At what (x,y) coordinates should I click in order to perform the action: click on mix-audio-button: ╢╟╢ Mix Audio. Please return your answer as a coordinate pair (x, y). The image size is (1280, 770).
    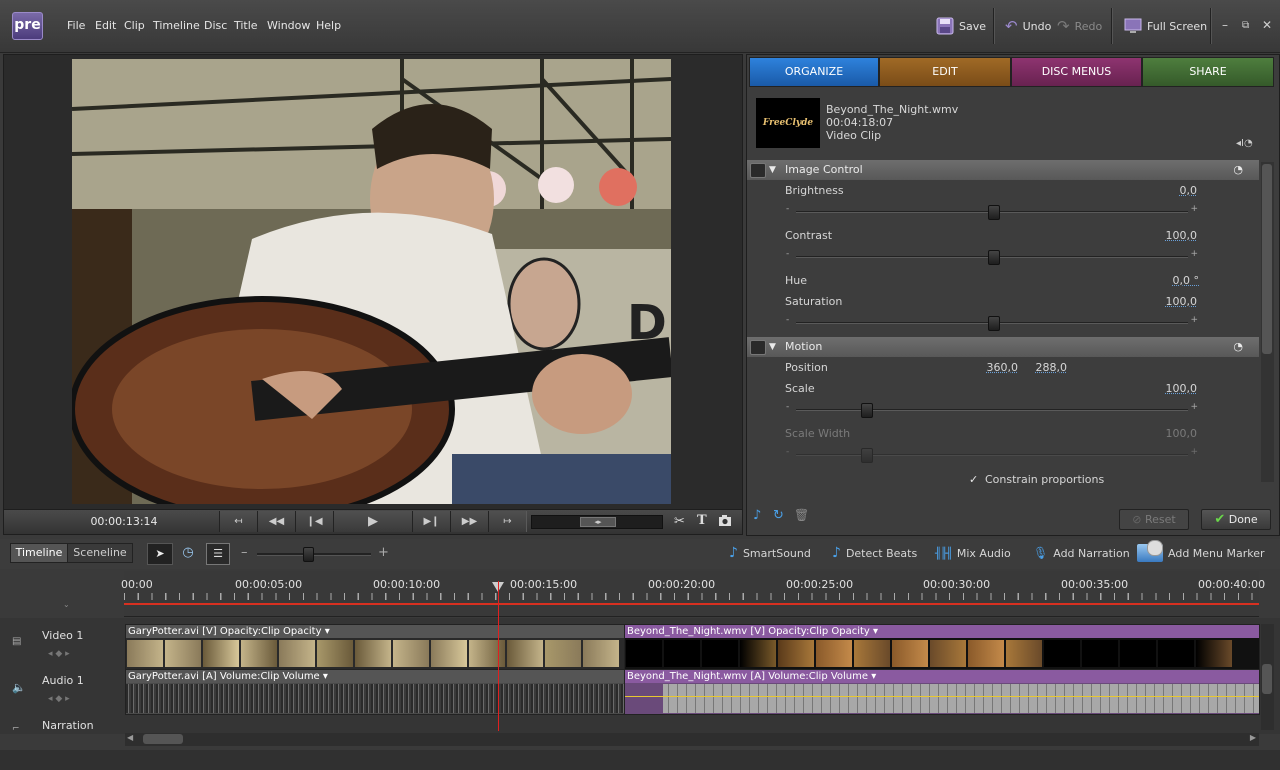
    Looking at the image, I should click on (973, 553).